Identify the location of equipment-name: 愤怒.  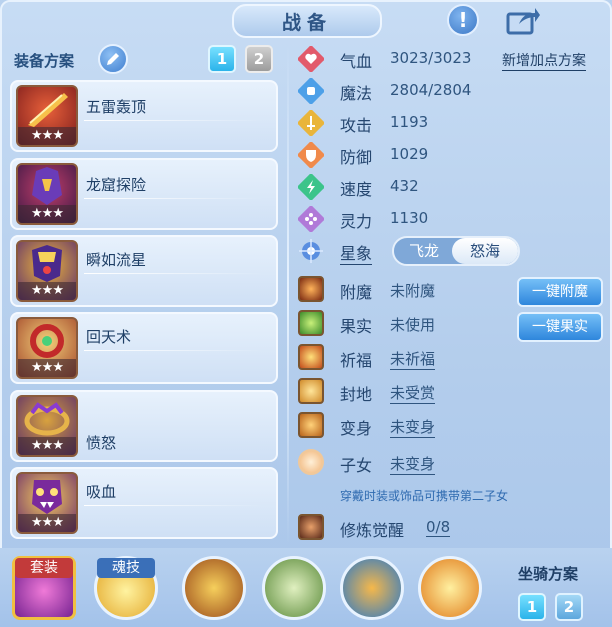
(101, 443).